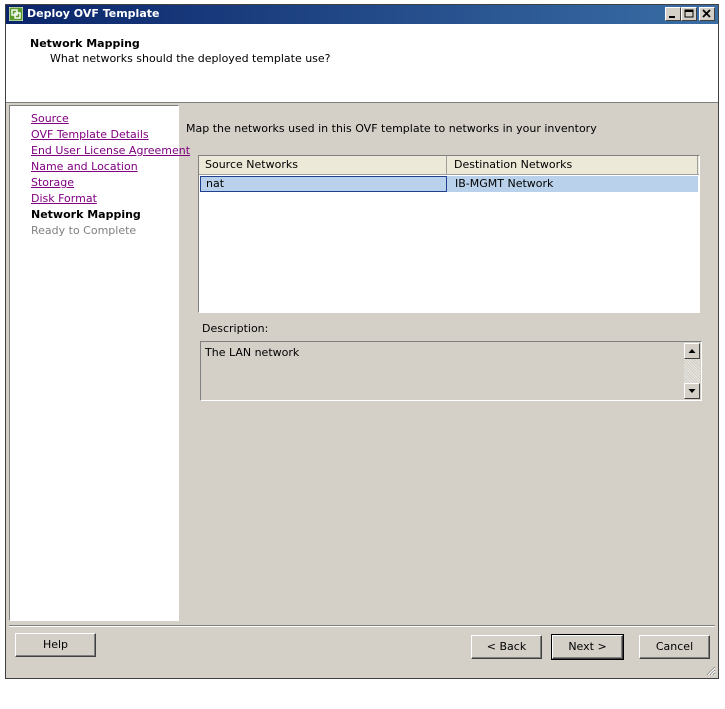  What do you see at coordinates (692, 371) in the screenshot?
I see `description-scrollbar` at bounding box center [692, 371].